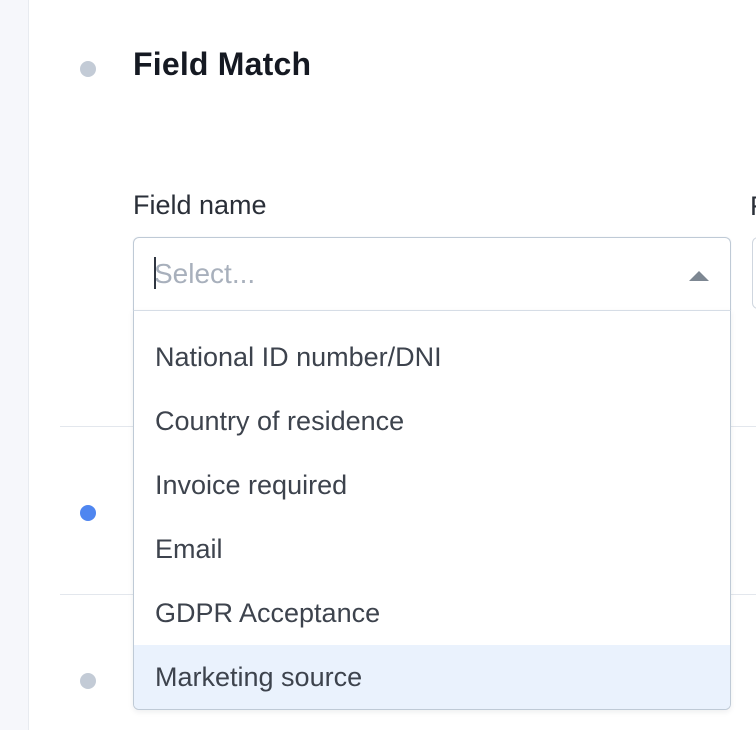  Describe the element at coordinates (699, 276) in the screenshot. I see `chevron-up-icon` at that location.